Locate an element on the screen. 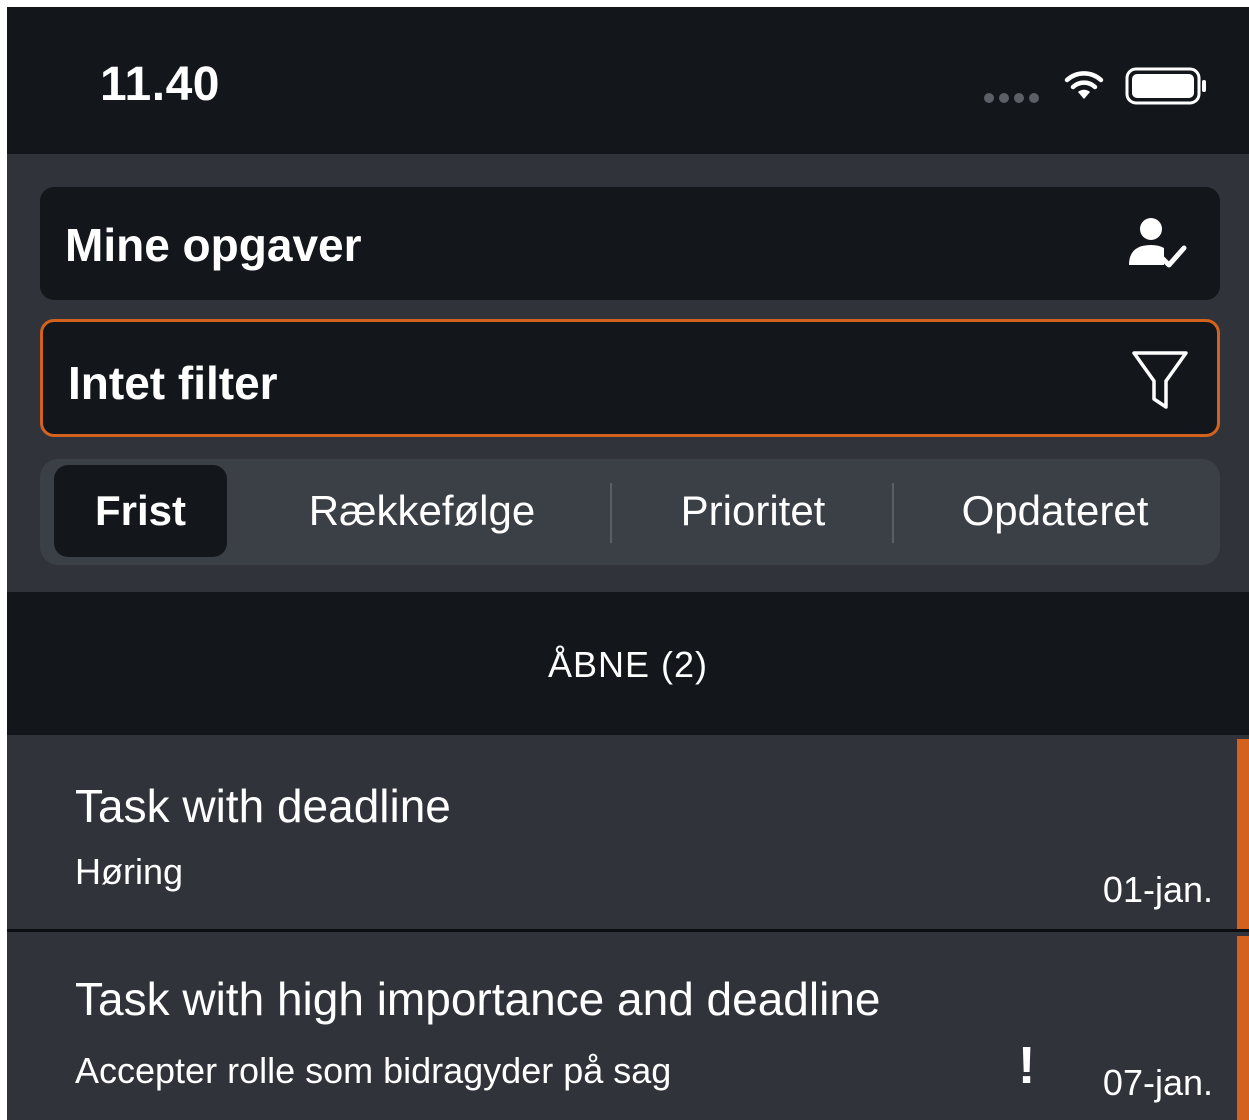 The image size is (1249, 1120). section-title: ÅBNE (2) is located at coordinates (628, 664).